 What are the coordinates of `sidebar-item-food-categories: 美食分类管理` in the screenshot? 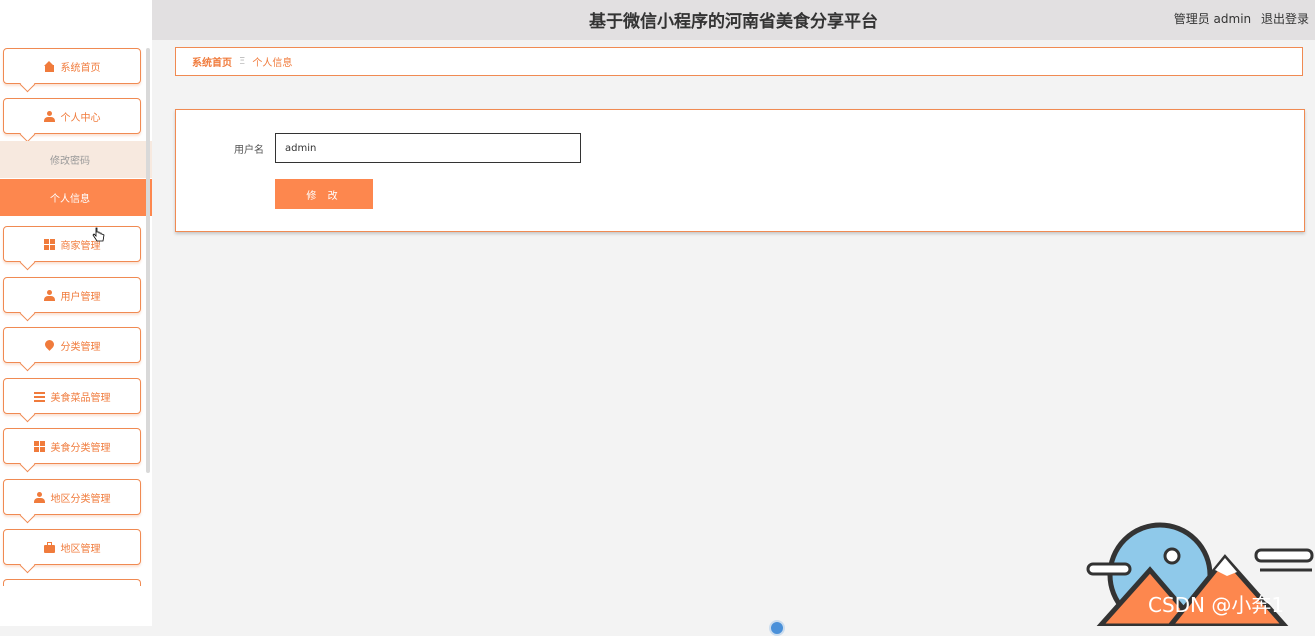 It's located at (72, 450).